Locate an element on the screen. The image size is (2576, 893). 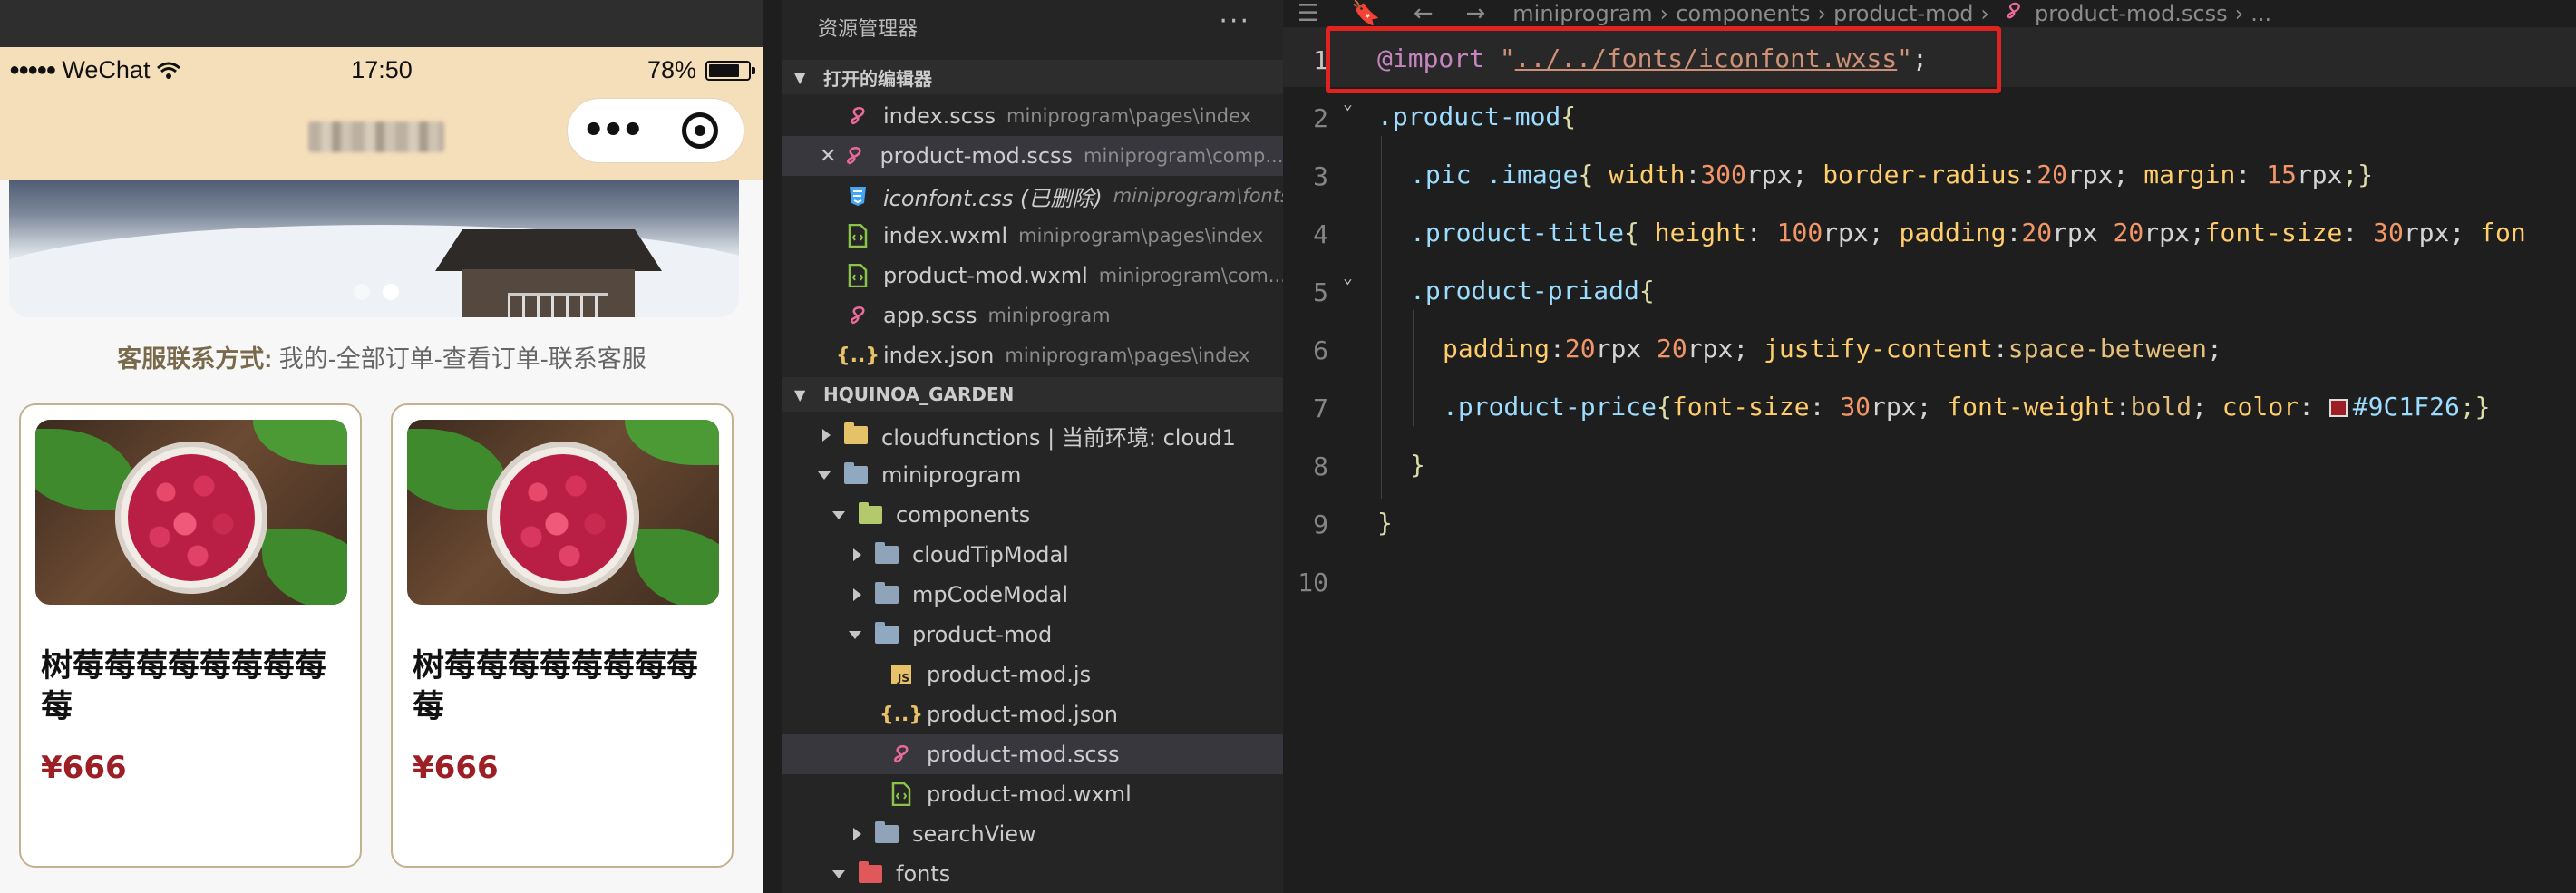
json-icon: {..} is located at coordinates (901, 714).